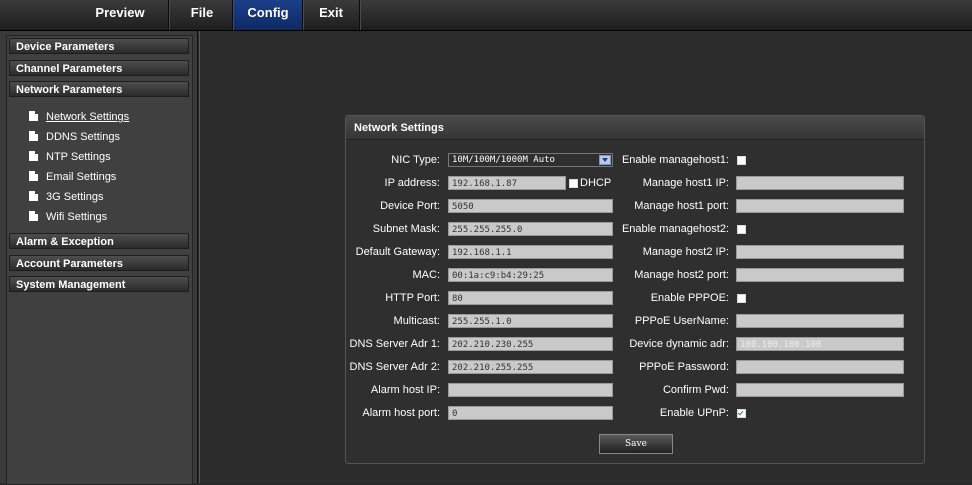 This screenshot has width=972, height=485. What do you see at coordinates (741, 413) in the screenshot?
I see `enable-upnp-checkbox` at bounding box center [741, 413].